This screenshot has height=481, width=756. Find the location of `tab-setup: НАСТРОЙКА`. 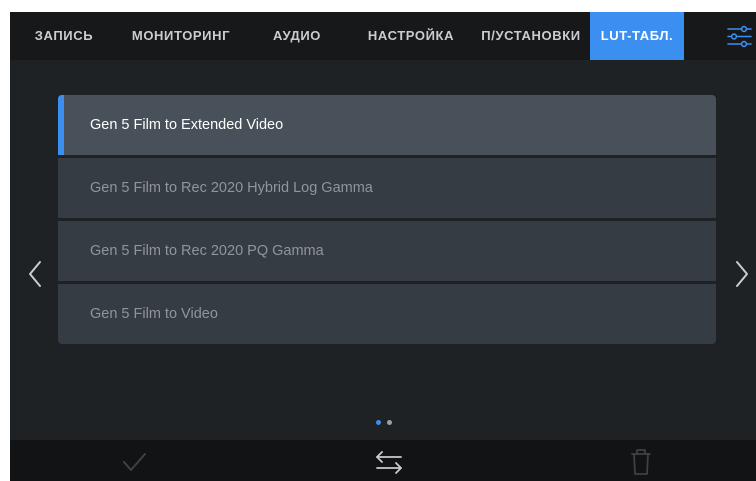

tab-setup: НАСТРОЙКА is located at coordinates (411, 36).